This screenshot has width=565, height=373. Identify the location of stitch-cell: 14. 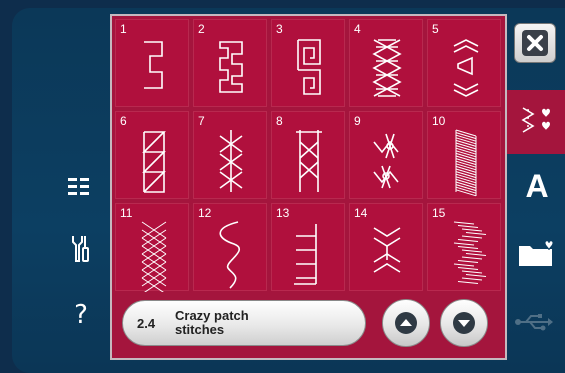
(386, 247).